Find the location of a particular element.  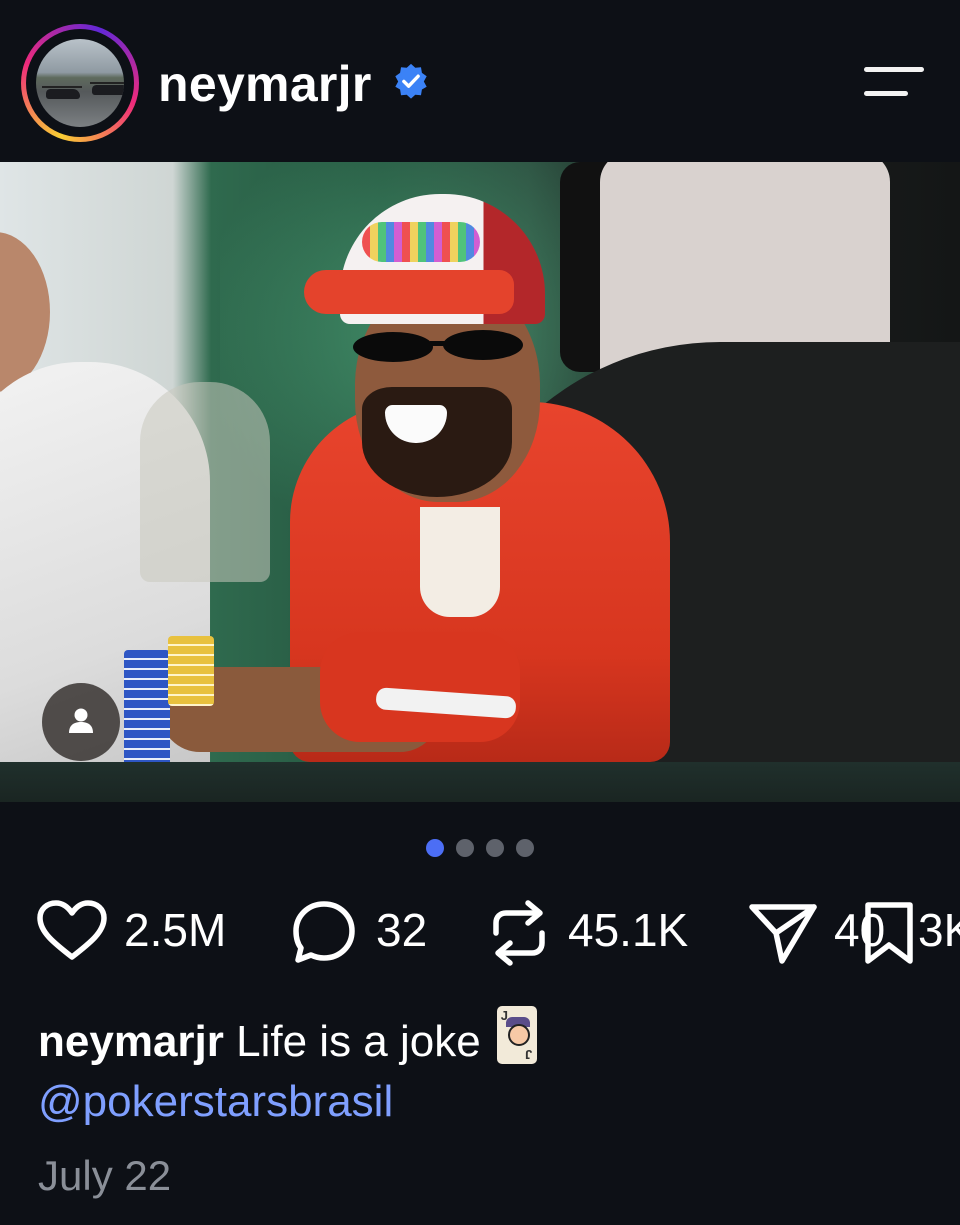

comment-count: 32 is located at coordinates (402, 930).